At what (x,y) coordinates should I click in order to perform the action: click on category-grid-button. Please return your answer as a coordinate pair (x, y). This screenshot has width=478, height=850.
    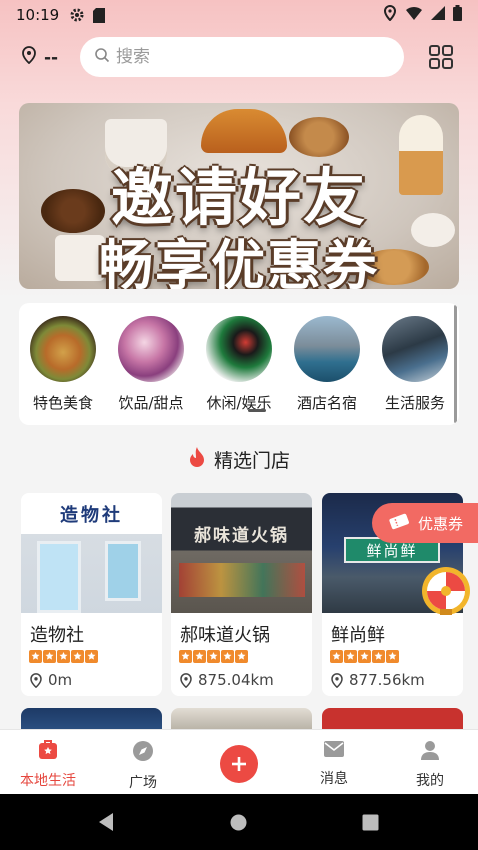
    Looking at the image, I should click on (441, 57).